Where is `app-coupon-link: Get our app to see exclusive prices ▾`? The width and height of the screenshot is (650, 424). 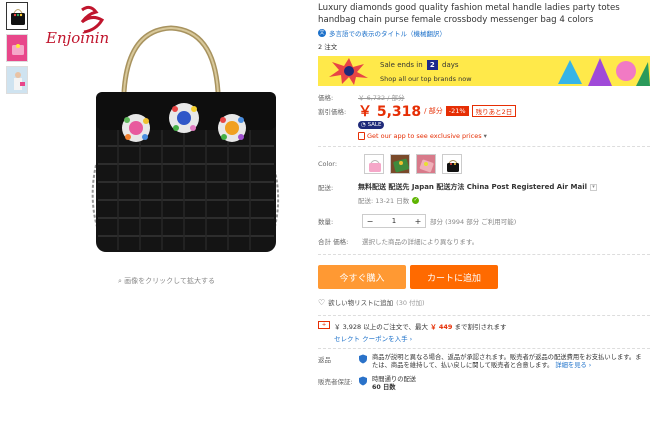
app-coupon-link: Get our app to see exclusive prices ▾ is located at coordinates (422, 135).